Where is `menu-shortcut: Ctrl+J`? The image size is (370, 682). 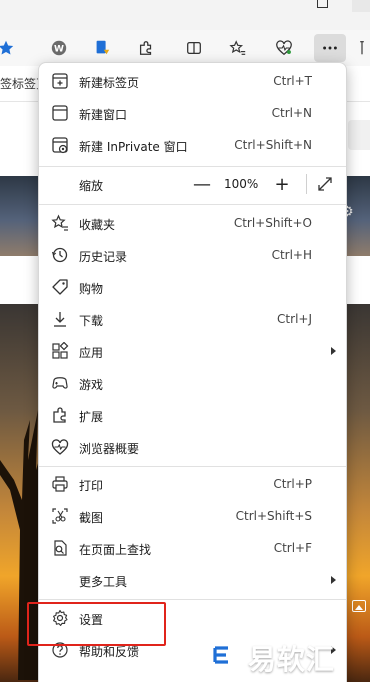 menu-shortcut: Ctrl+J is located at coordinates (294, 319).